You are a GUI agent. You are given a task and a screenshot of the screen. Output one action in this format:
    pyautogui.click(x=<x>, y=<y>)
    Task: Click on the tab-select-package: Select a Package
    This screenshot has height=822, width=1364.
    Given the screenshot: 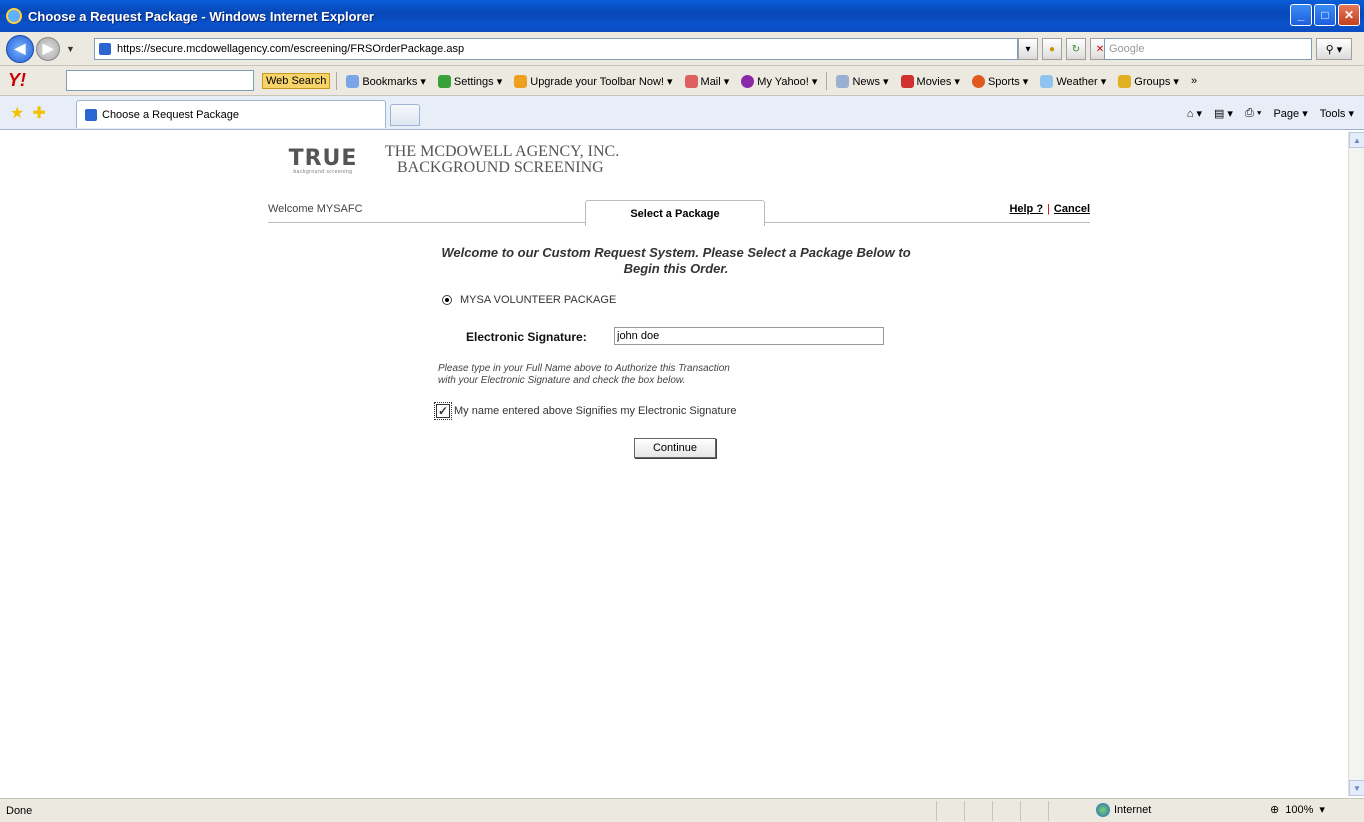 What is the action you would take?
    pyautogui.click(x=675, y=213)
    